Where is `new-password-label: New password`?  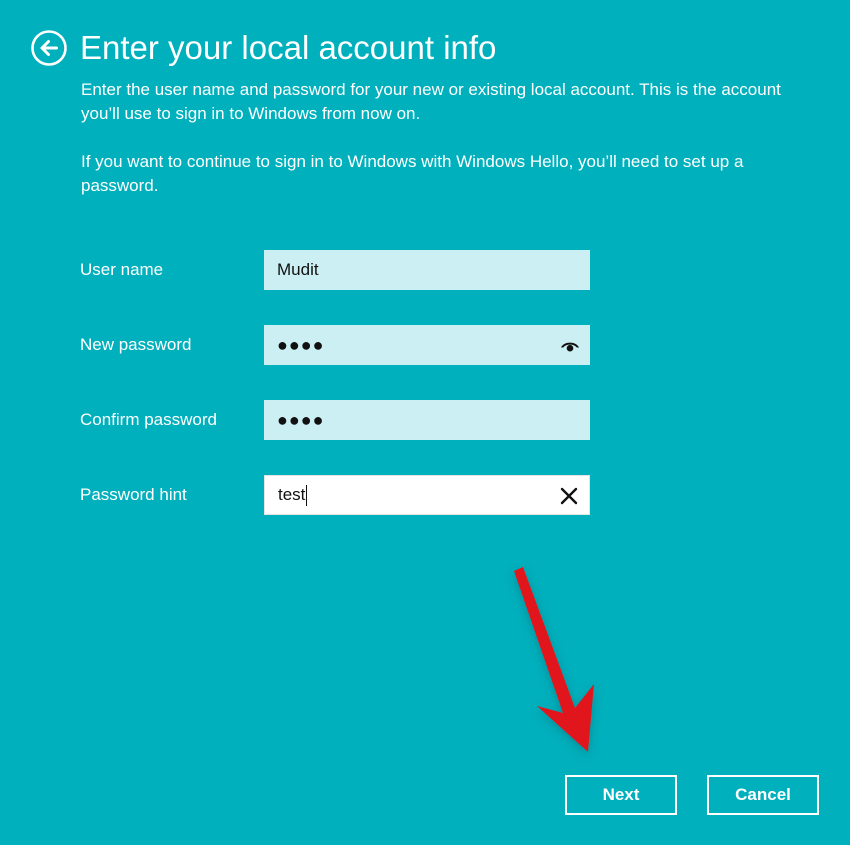 new-password-label: New password is located at coordinates (136, 344).